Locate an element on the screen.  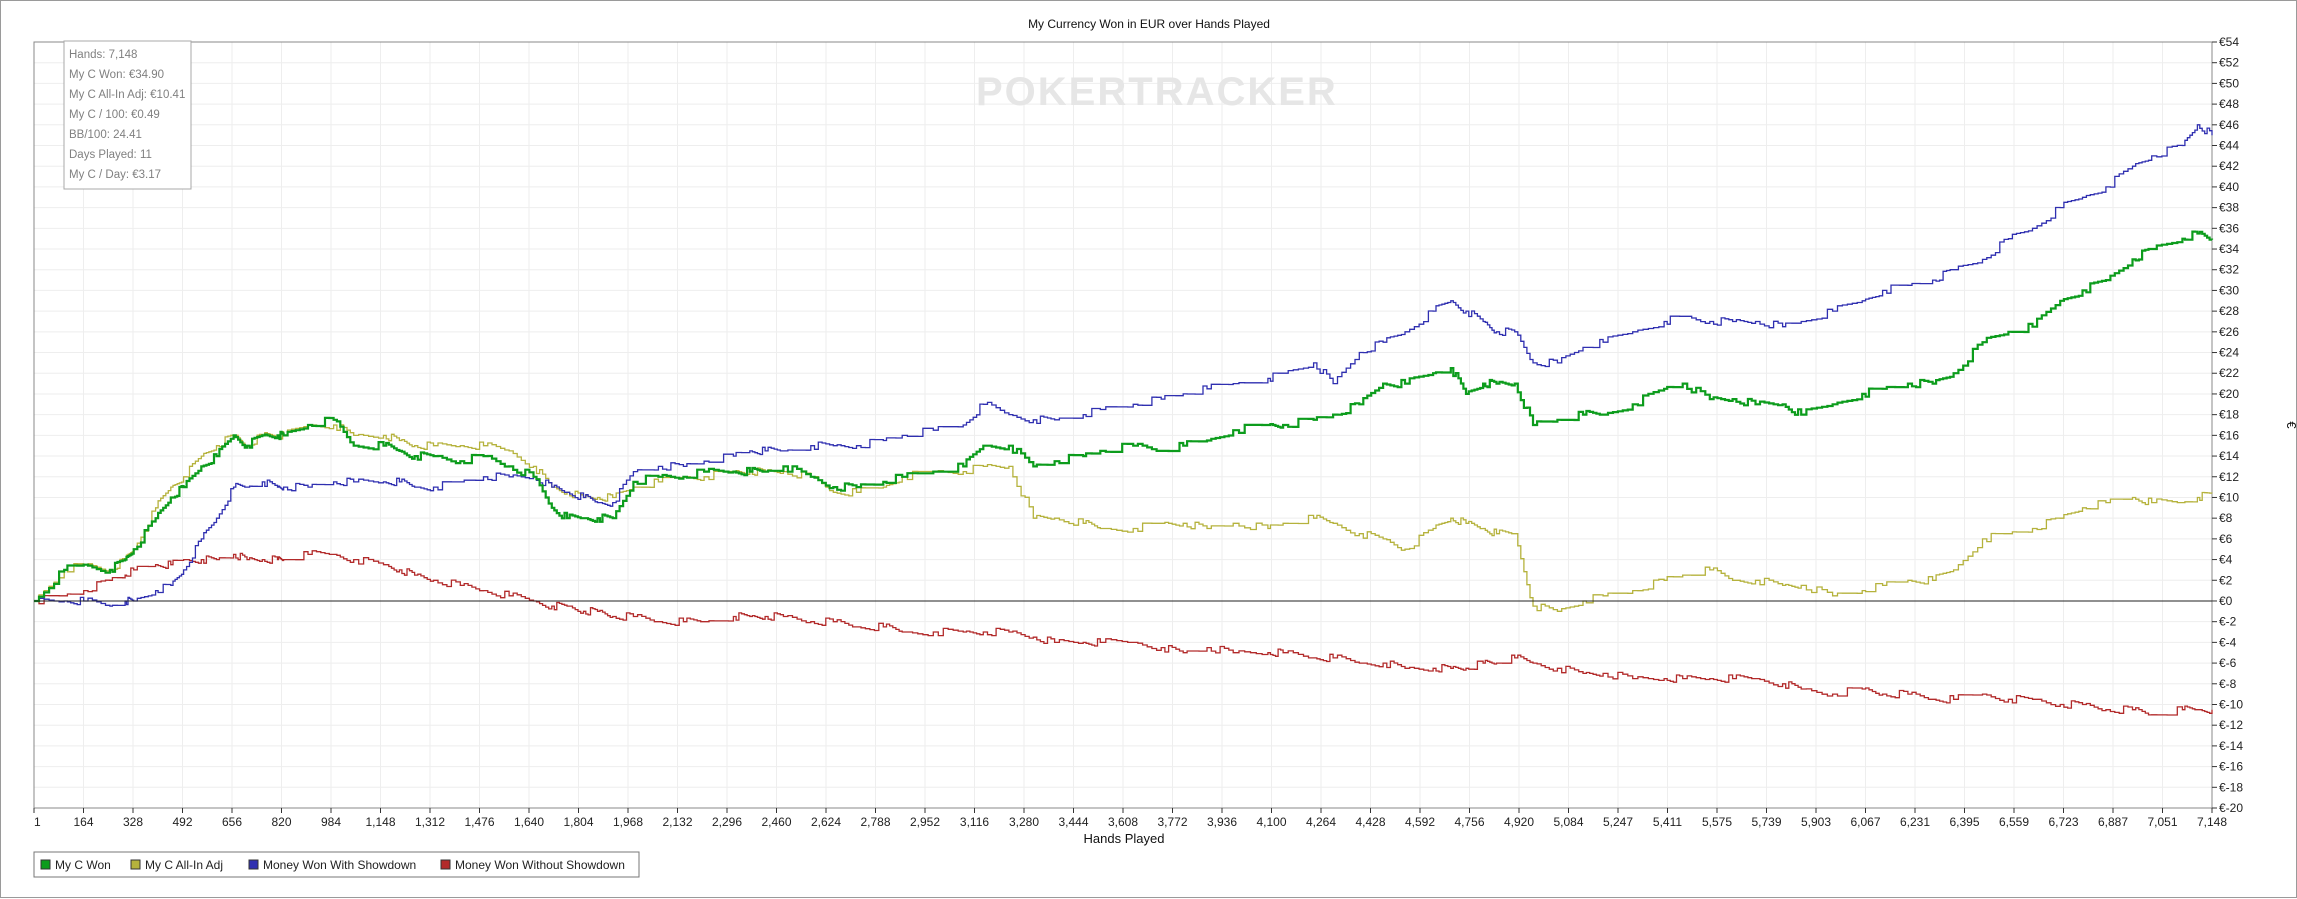
x-tick-label: 6,559 is located at coordinates (2014, 822).